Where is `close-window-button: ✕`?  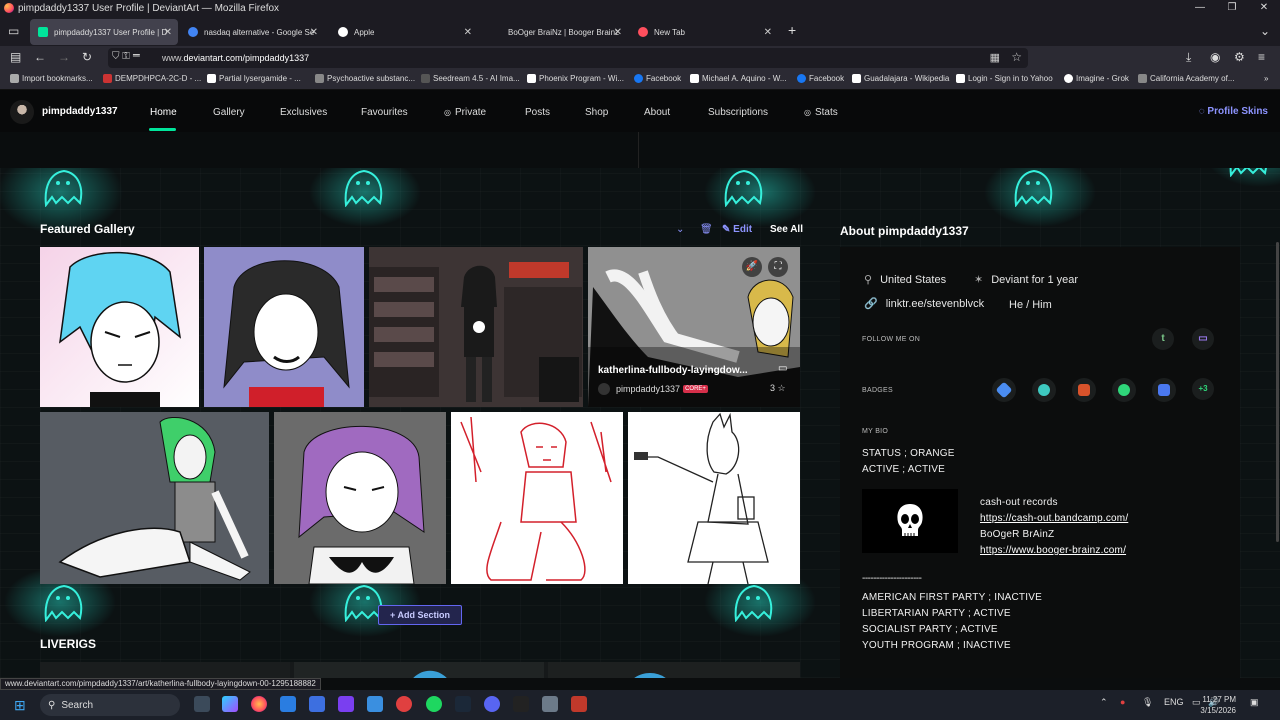
close-window-button: ✕ is located at coordinates (1264, 8).